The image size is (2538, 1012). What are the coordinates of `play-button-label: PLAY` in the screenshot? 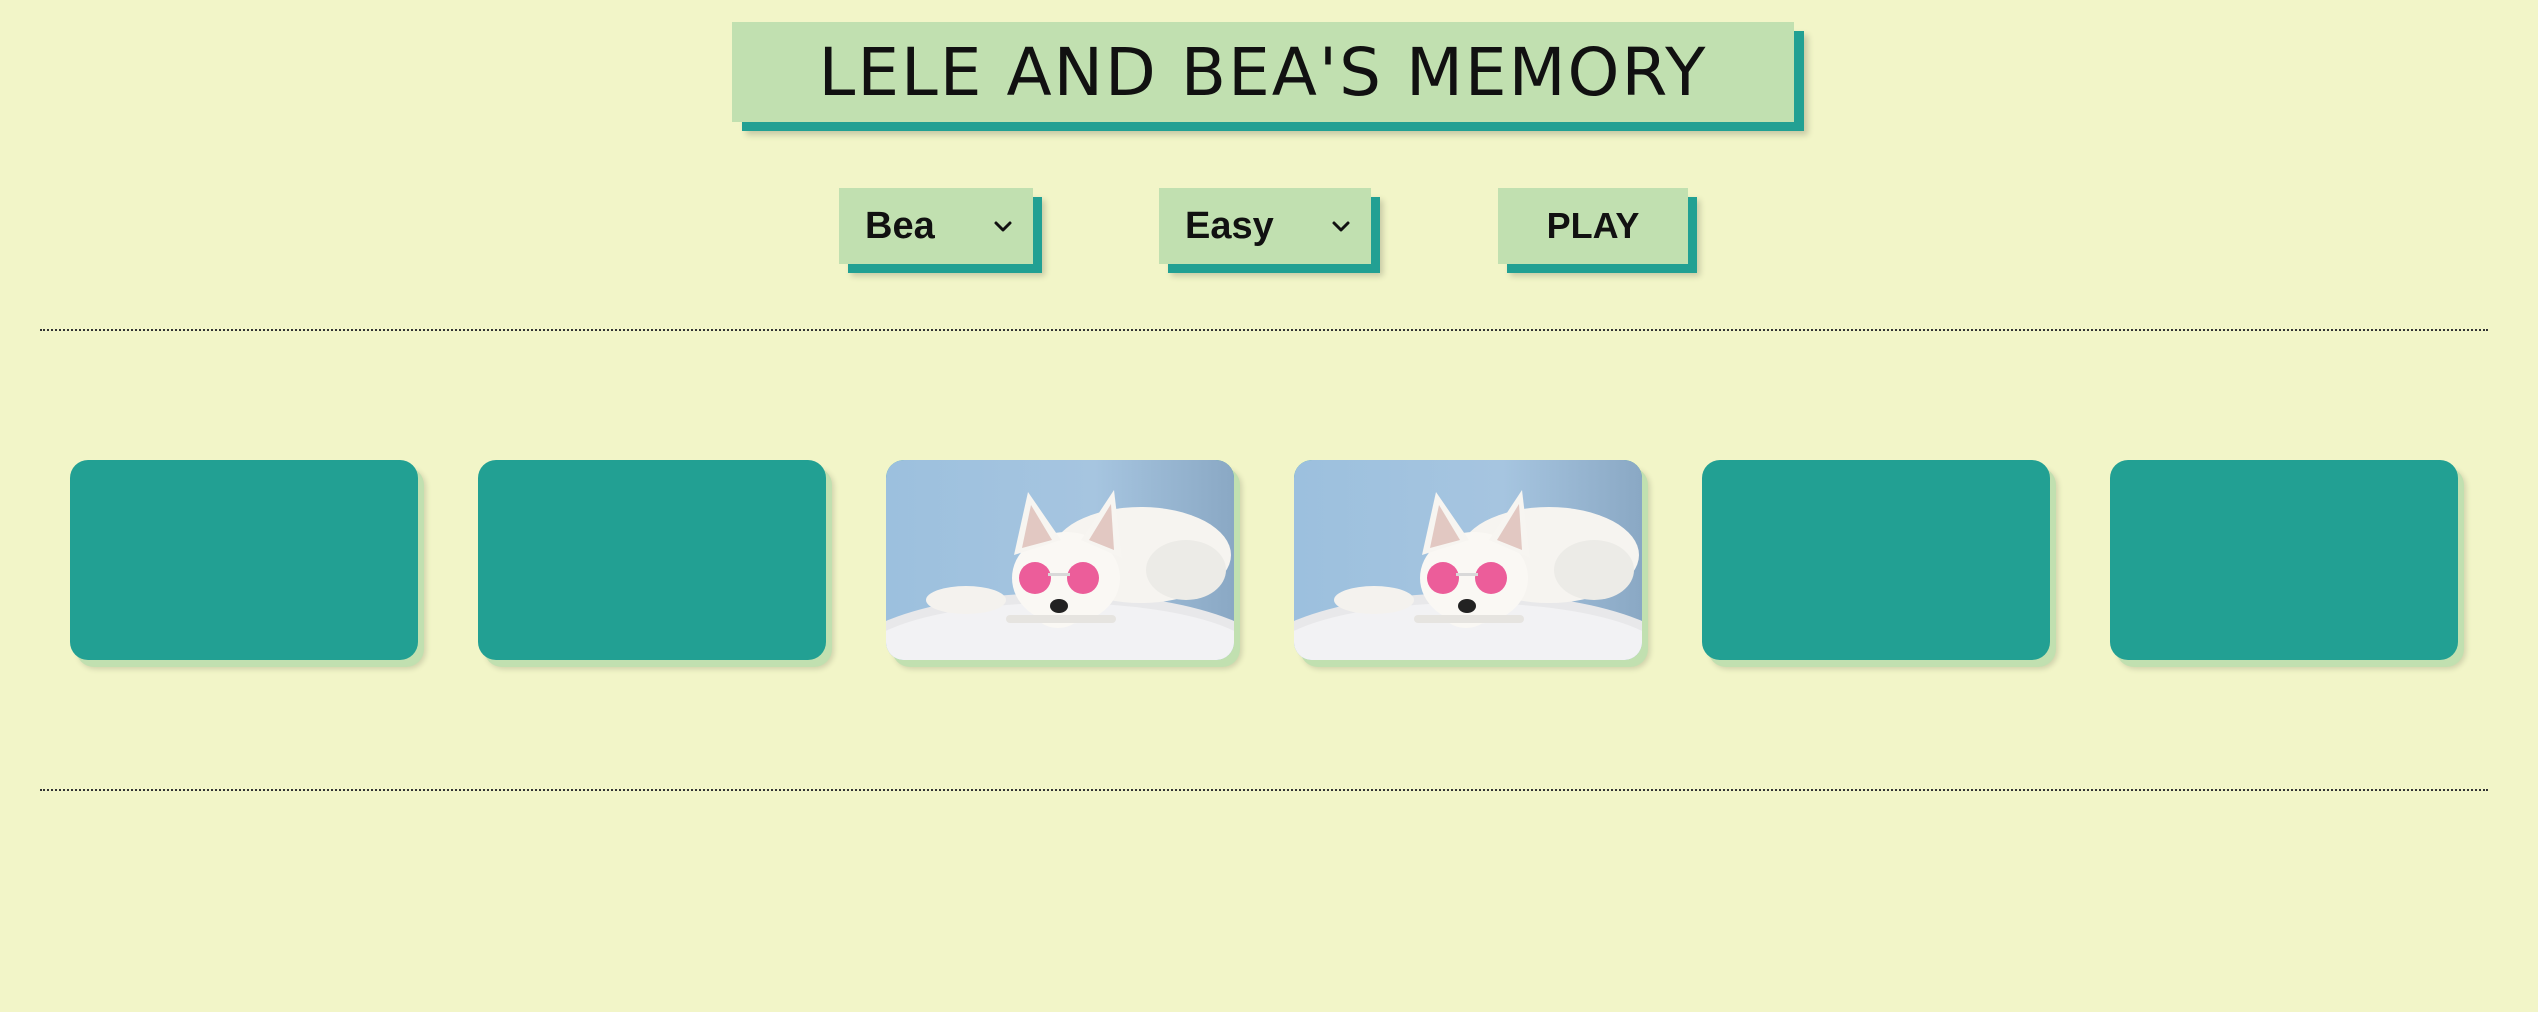 It's located at (1593, 225).